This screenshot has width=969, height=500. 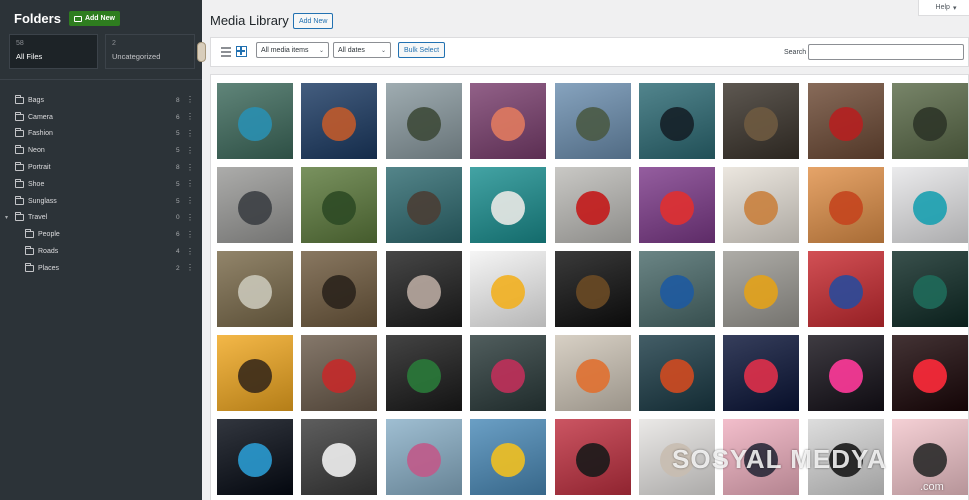 I want to click on folder-item: Bags 8 ⋮, so click(x=101, y=100).